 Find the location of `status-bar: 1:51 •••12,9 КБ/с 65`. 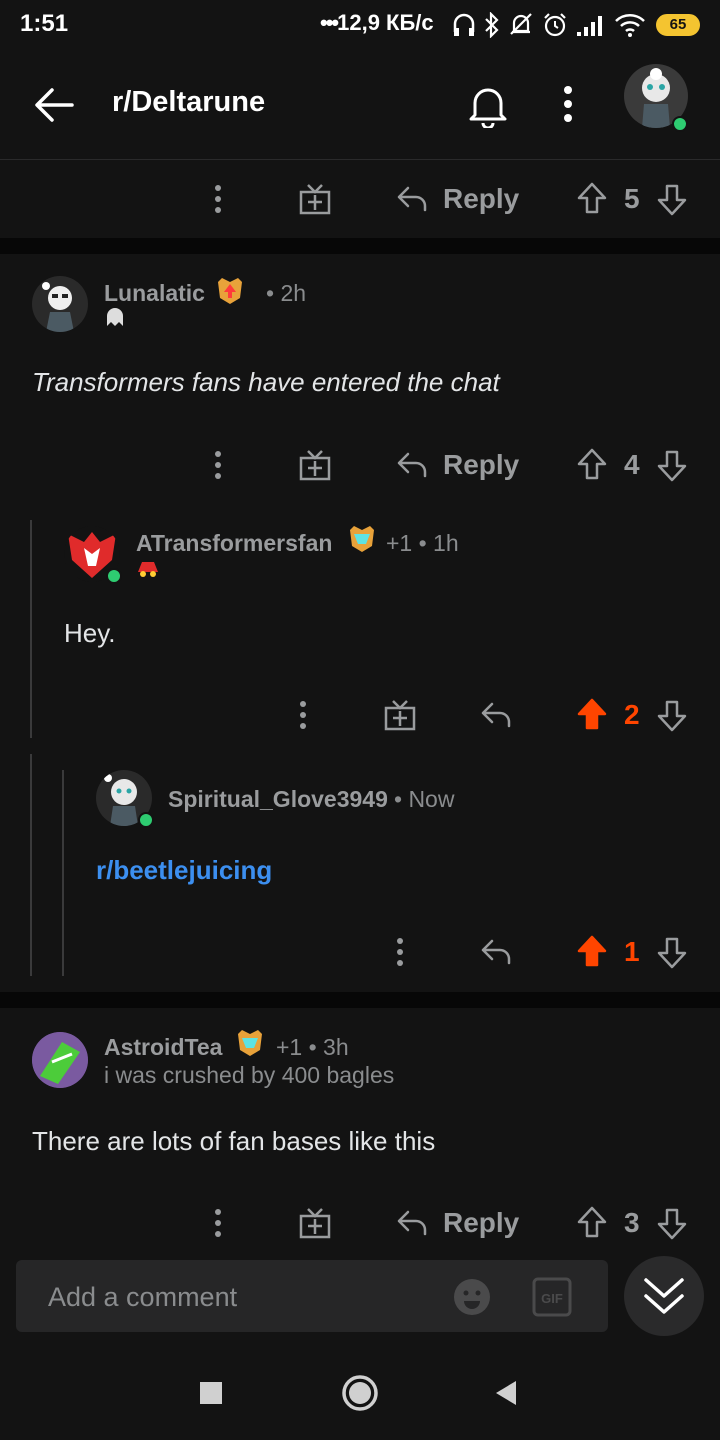

status-bar: 1:51 •••12,9 КБ/с 65 is located at coordinates (360, 26).